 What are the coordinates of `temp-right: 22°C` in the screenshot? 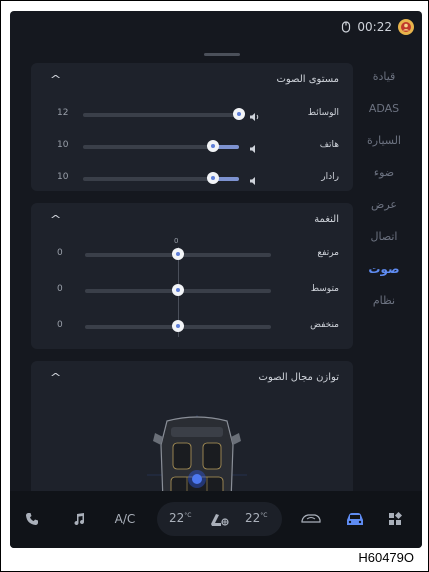 It's located at (256, 518).